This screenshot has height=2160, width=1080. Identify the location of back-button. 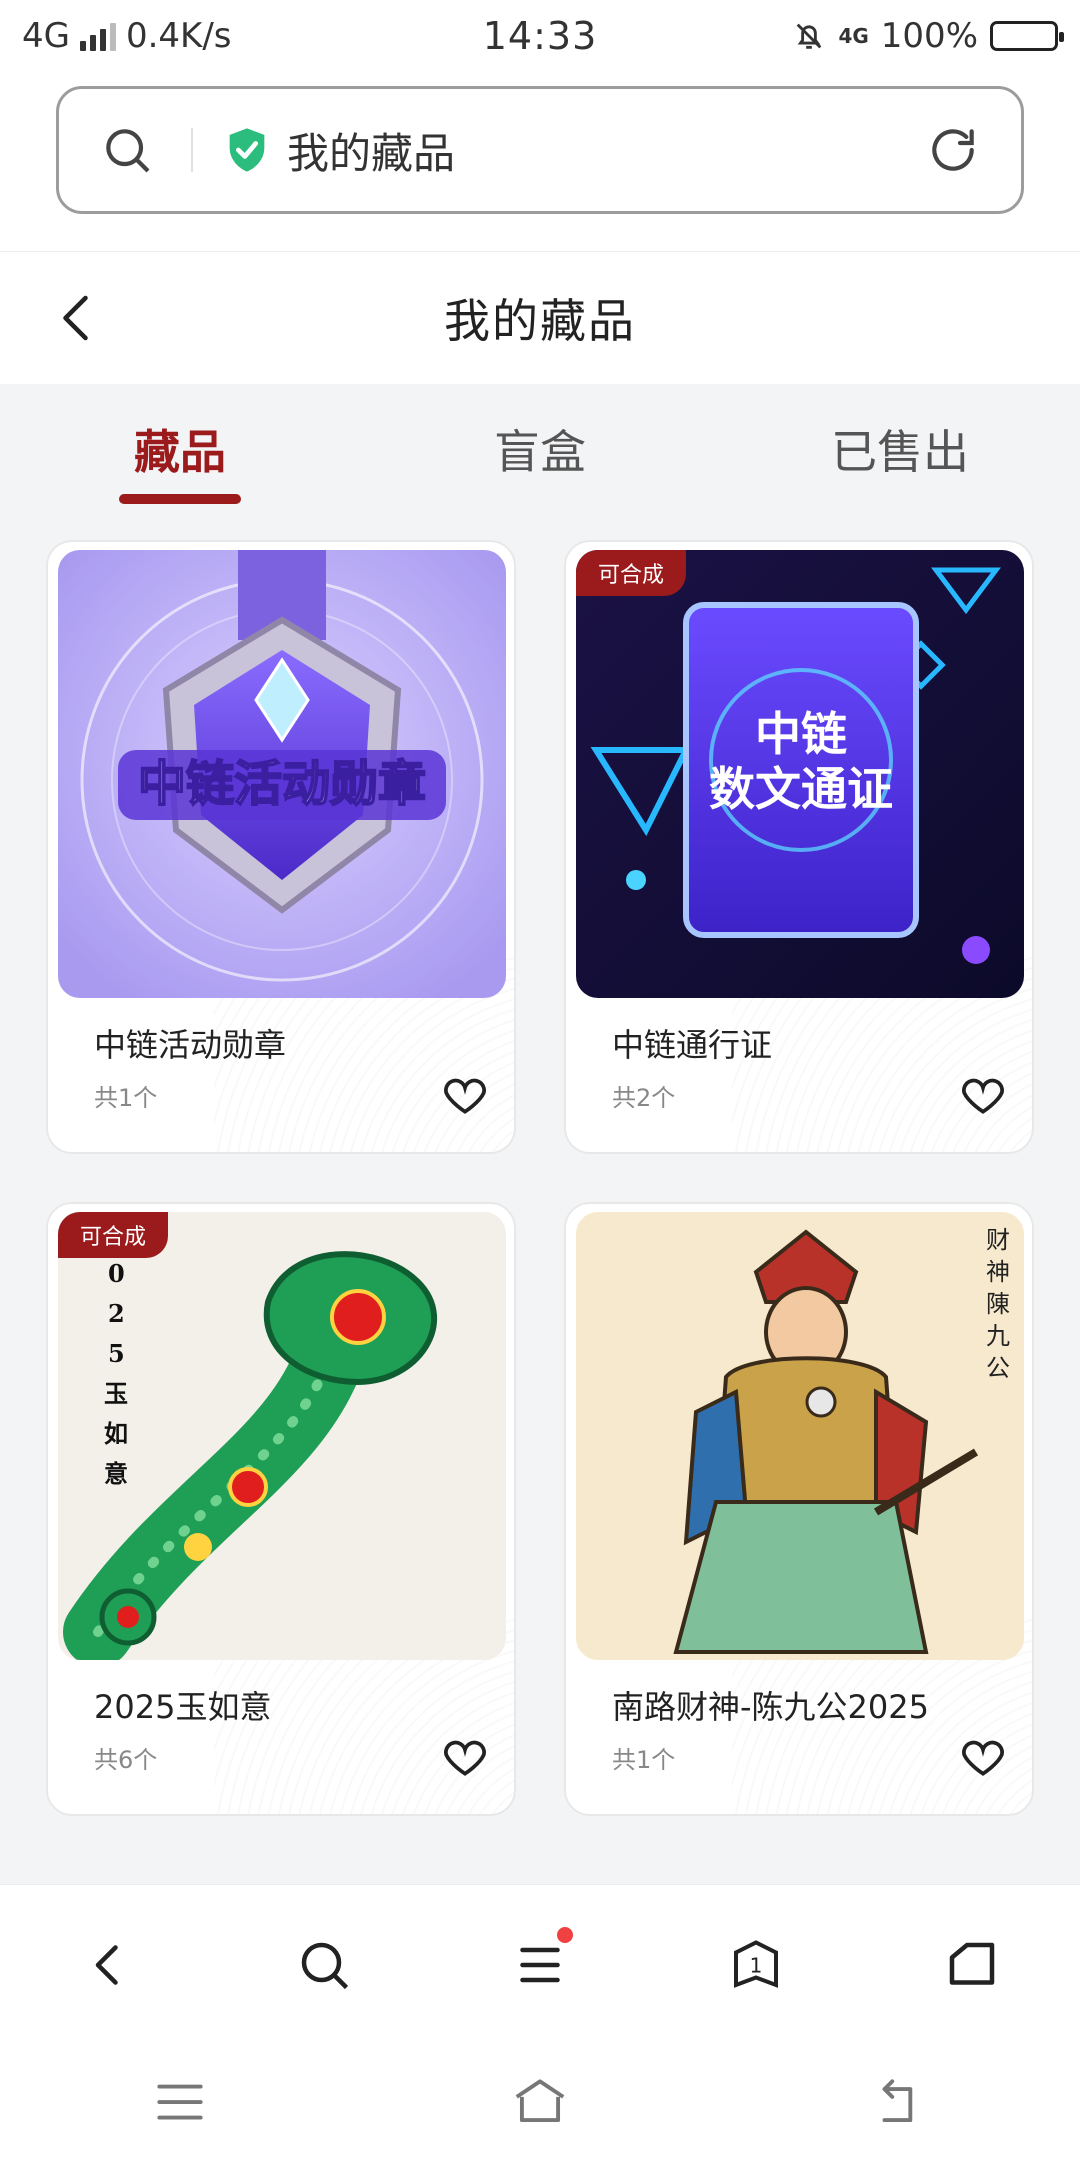
(78, 318).